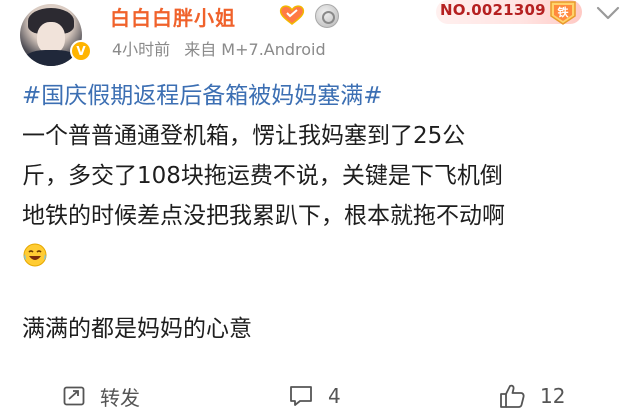 Image resolution: width=640 pixels, height=414 pixels. I want to click on comment-icon, so click(301, 396).